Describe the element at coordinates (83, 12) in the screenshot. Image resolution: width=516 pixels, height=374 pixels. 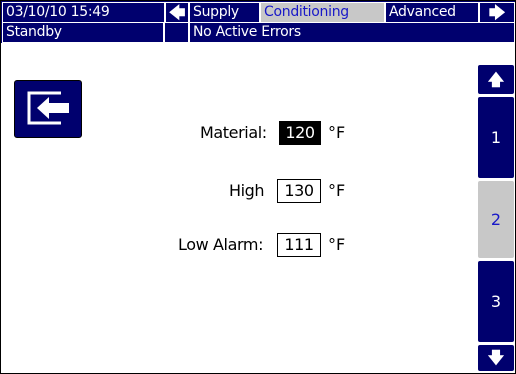
I see `datetime-display: 03/10/10 15:49` at that location.